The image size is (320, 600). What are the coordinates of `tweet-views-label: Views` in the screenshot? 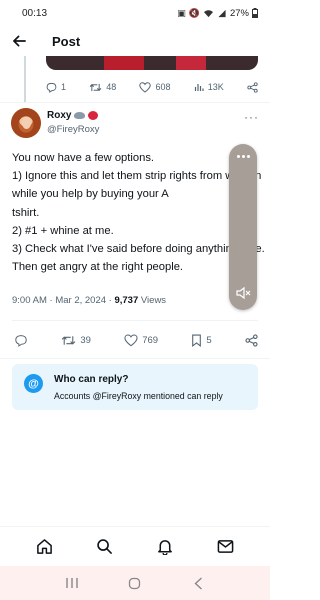 It's located at (153, 300).